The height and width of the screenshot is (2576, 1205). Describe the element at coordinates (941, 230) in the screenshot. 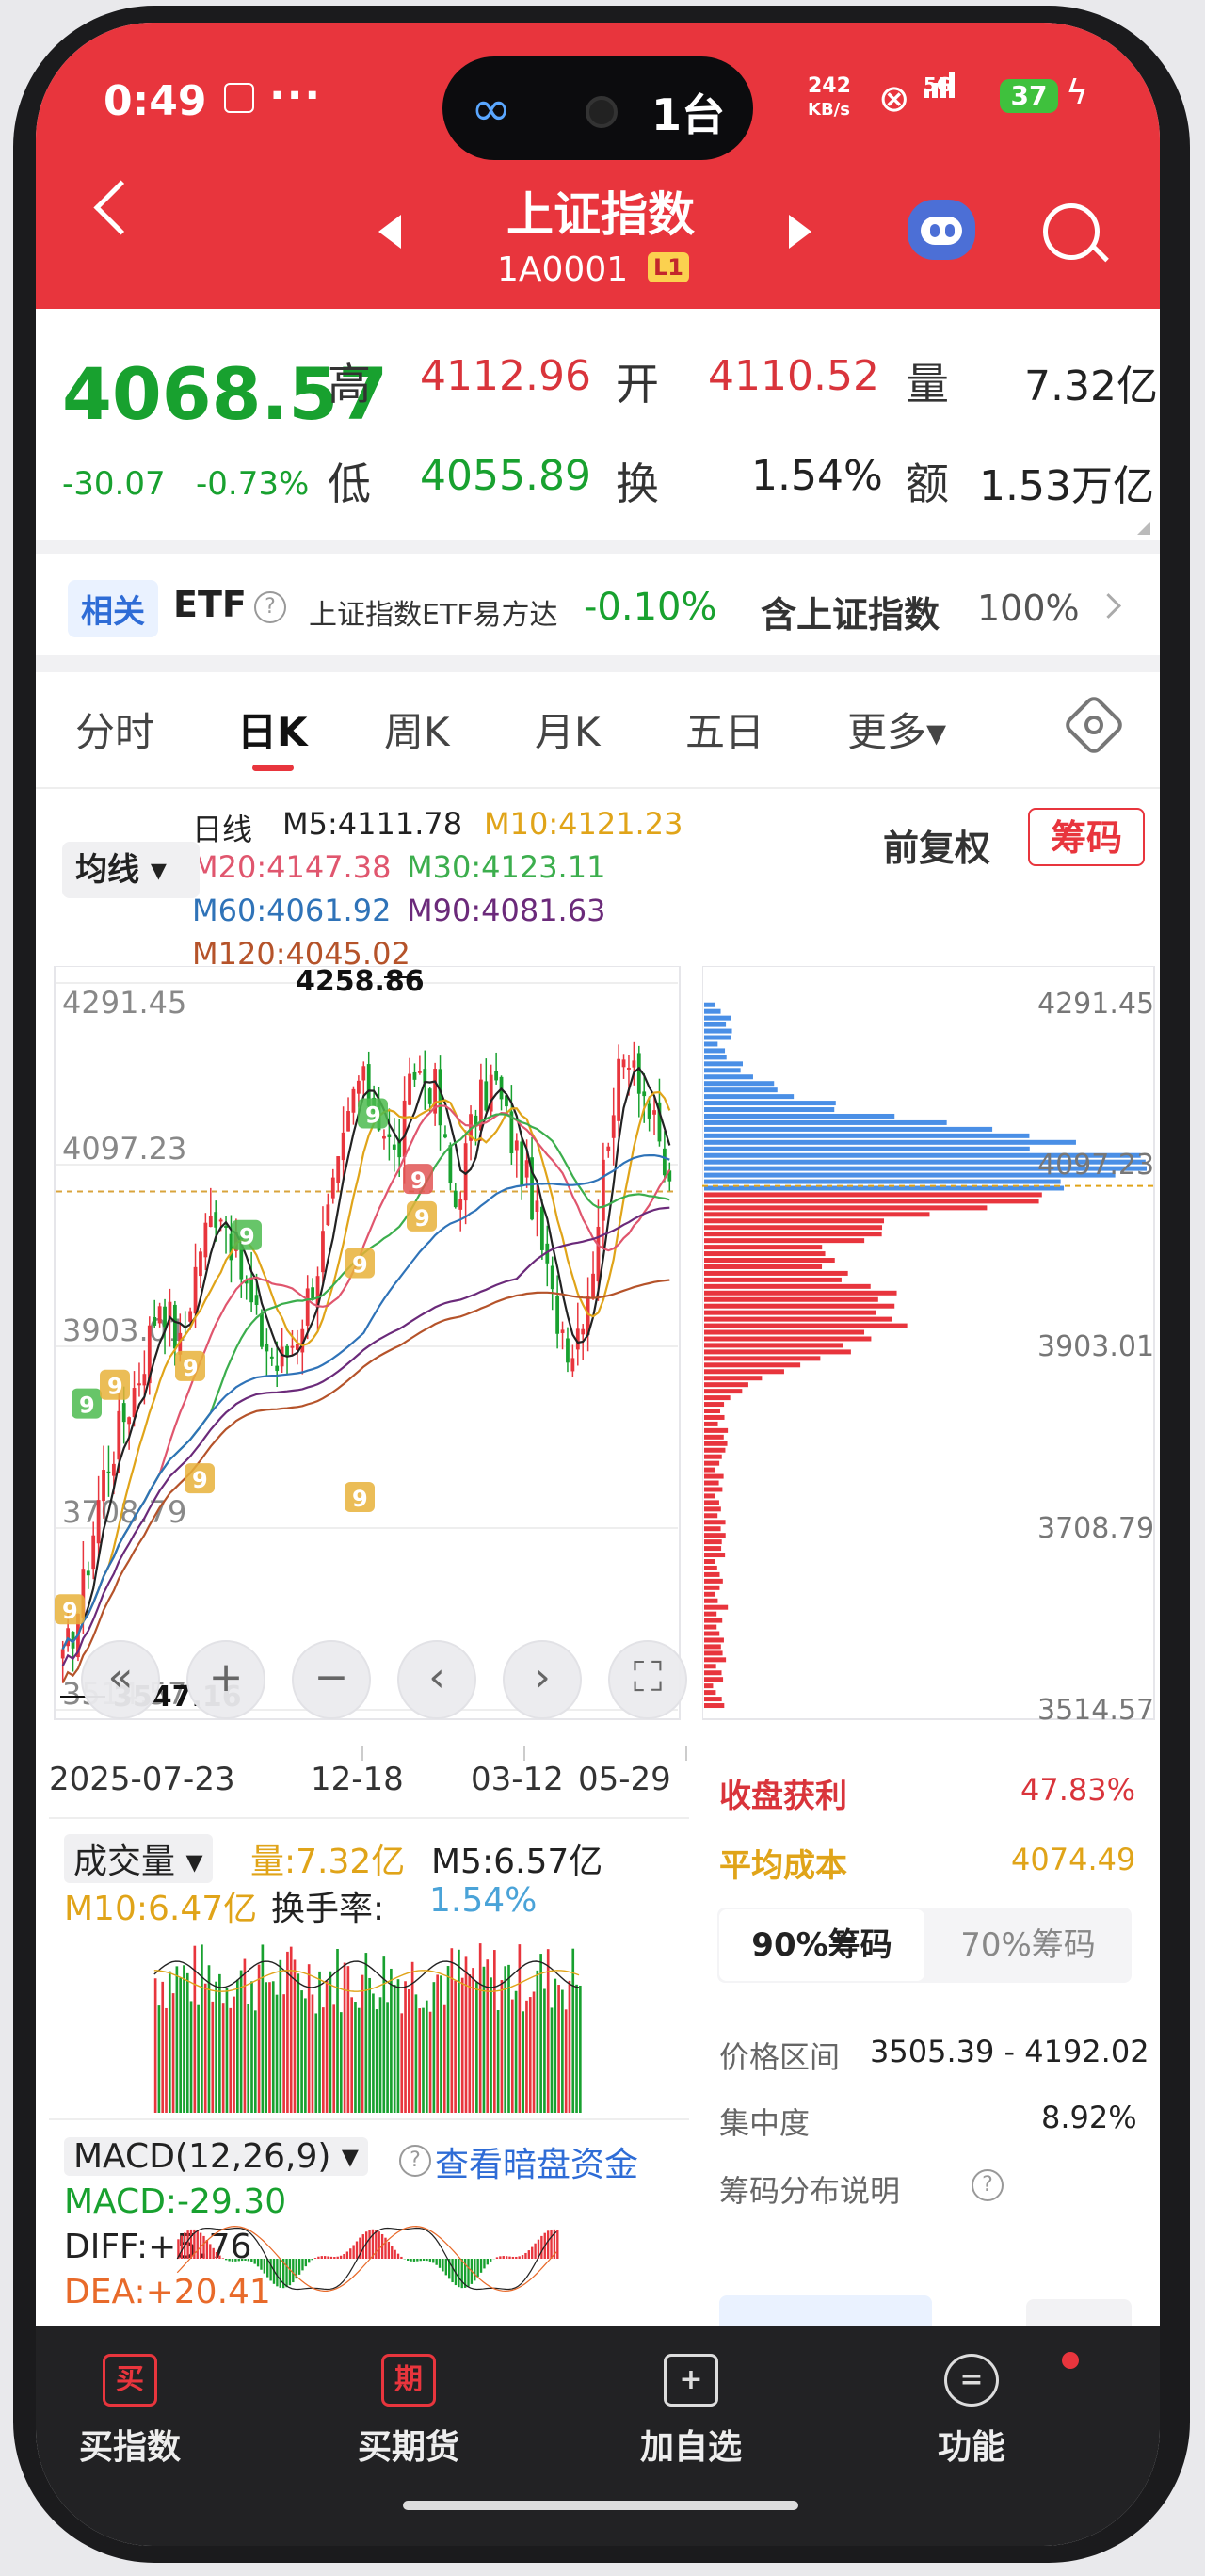

I see `ai-assistant-icon` at that location.